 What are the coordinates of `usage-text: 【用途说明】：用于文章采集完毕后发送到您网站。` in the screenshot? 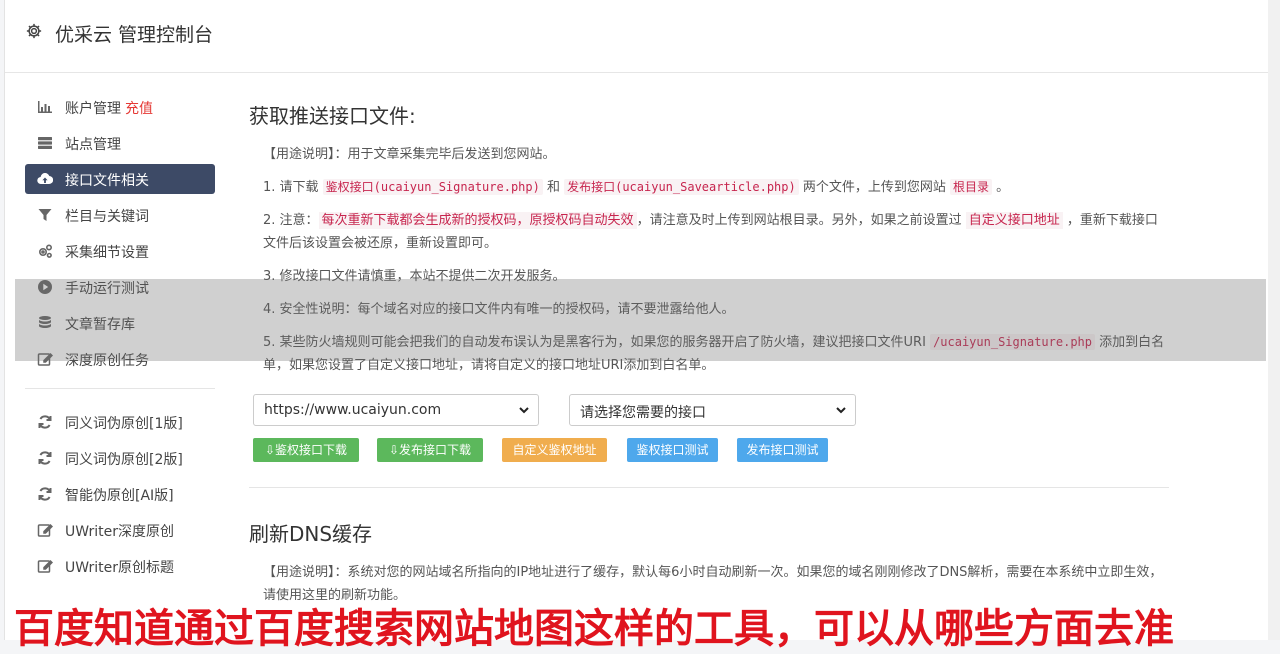 It's located at (409, 154).